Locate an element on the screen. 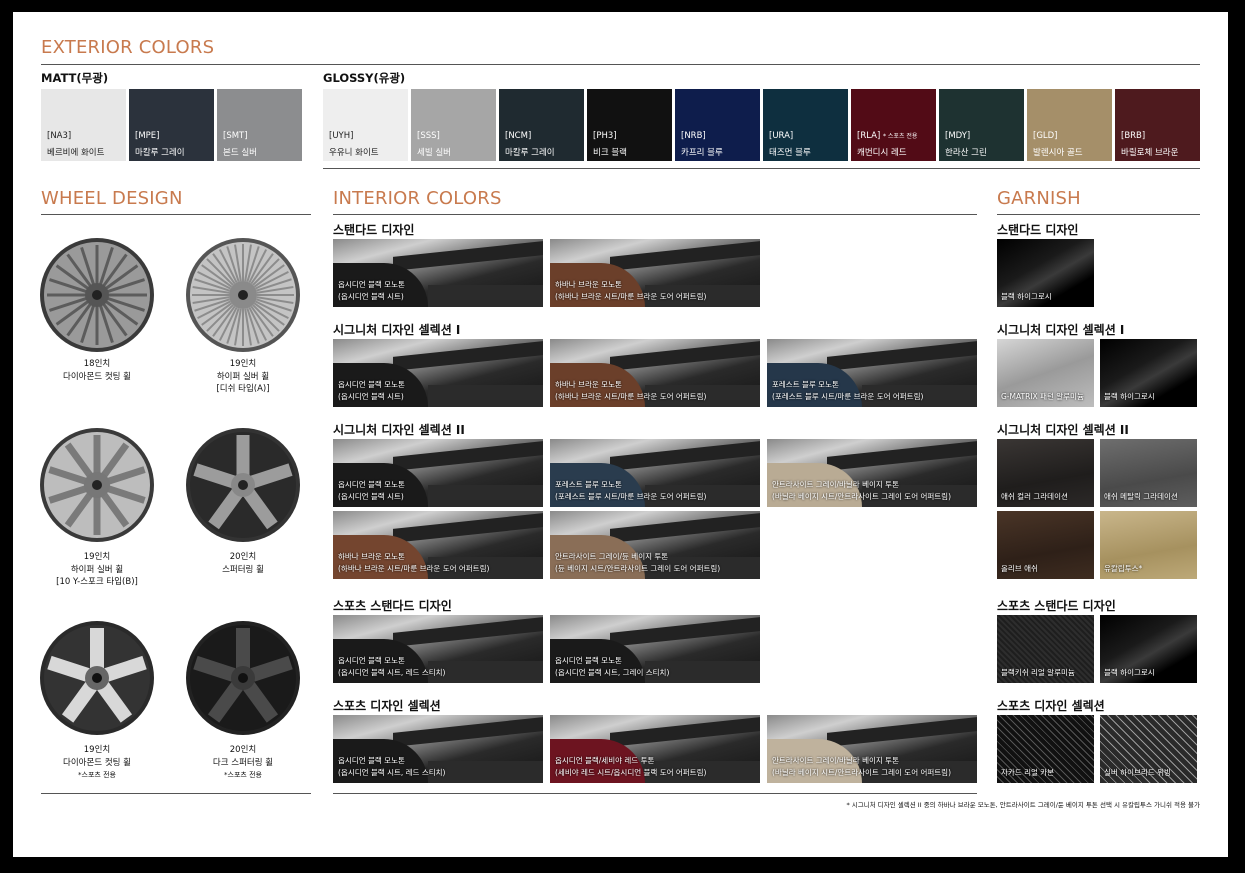 The height and width of the screenshot is (873, 1245). color-code: [MDY] is located at coordinates (957, 136).